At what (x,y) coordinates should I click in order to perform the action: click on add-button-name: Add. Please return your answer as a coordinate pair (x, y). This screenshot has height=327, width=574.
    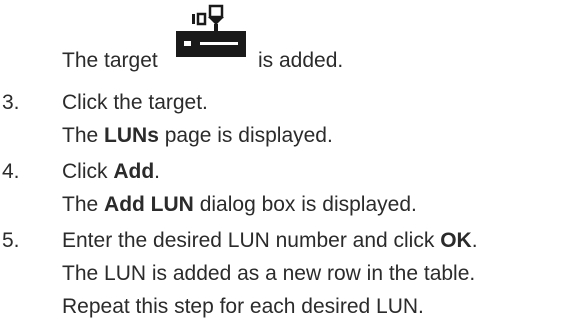
    Looking at the image, I should click on (134, 171).